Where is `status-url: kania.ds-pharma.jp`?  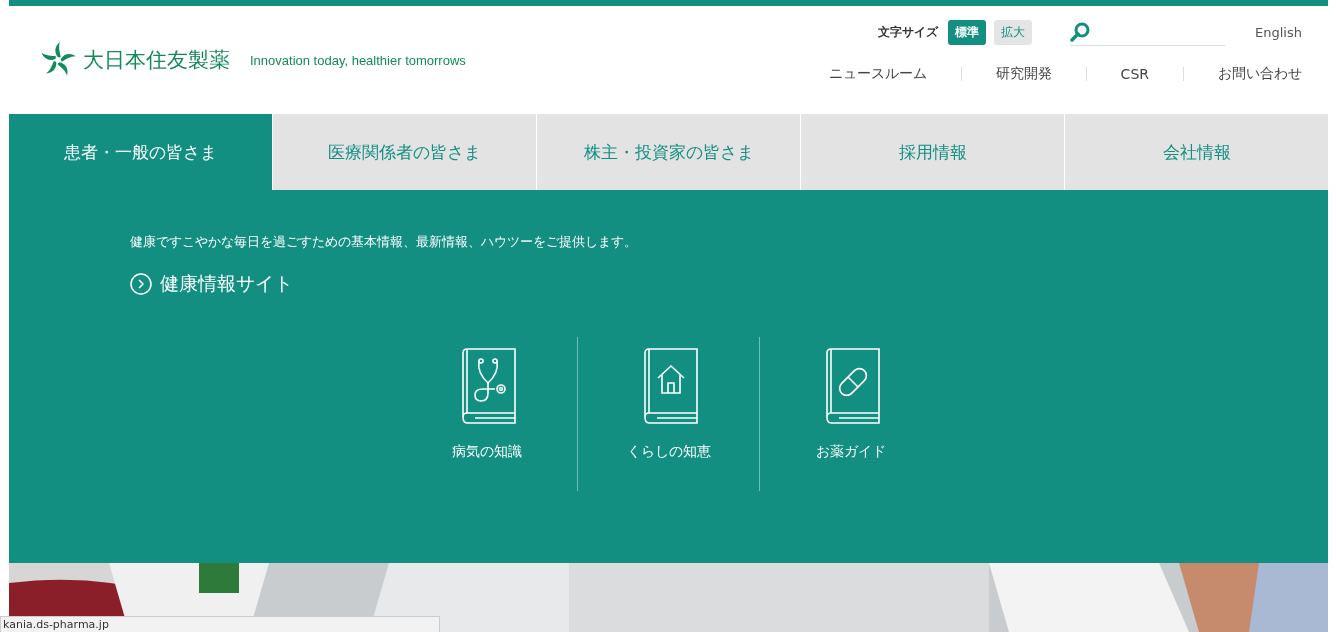
status-url: kania.ds-pharma.jp is located at coordinates (220, 624).